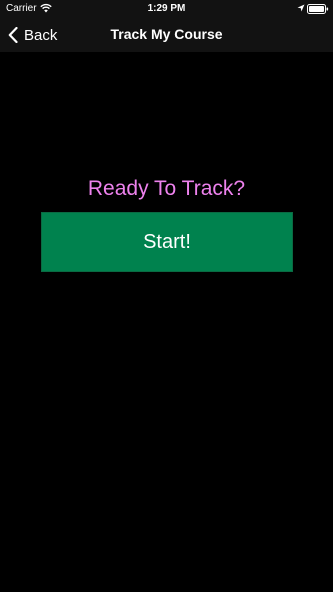  I want to click on status-time: 1:29 PM, so click(166, 8).